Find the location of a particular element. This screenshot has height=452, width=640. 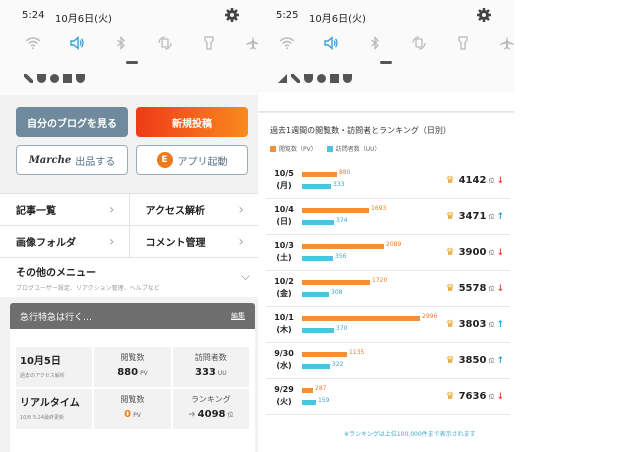

menu-row: 画像フォルダ › コメント管理 › is located at coordinates (129, 241).